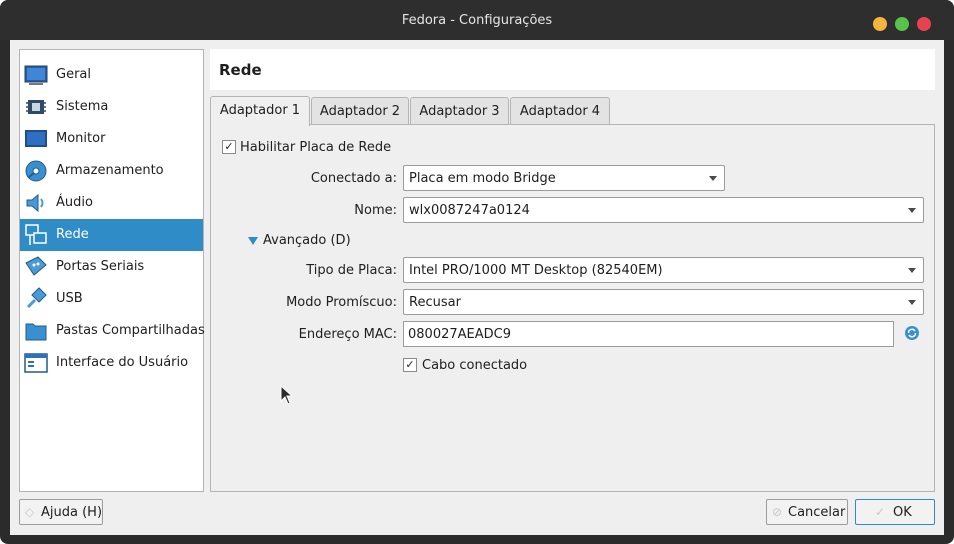 Image resolution: width=954 pixels, height=544 pixels. What do you see at coordinates (82, 106) in the screenshot?
I see `sidebar-item-label: Sistema` at bounding box center [82, 106].